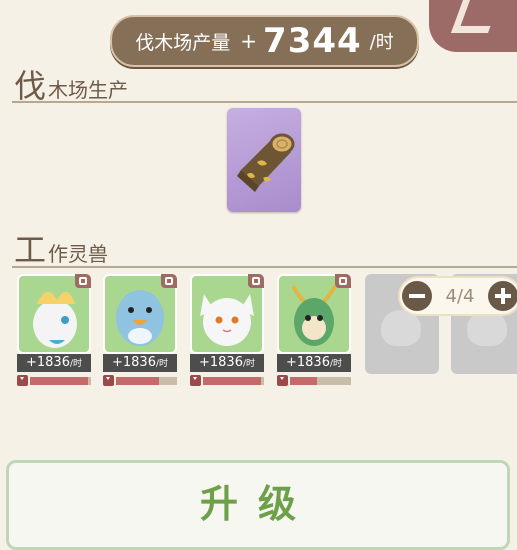 This screenshot has width=517, height=550. What do you see at coordinates (78, 254) in the screenshot?
I see `worker-title-rest: 作灵兽` at bounding box center [78, 254].